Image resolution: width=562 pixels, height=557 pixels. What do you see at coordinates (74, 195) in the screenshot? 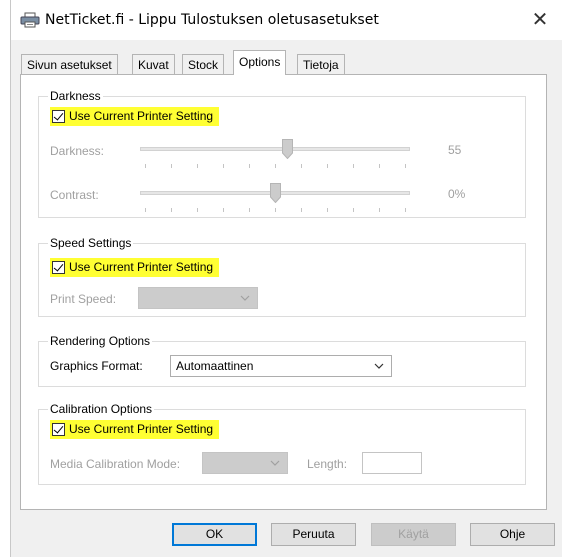
I see `contrast-label: Contrast:` at bounding box center [74, 195].